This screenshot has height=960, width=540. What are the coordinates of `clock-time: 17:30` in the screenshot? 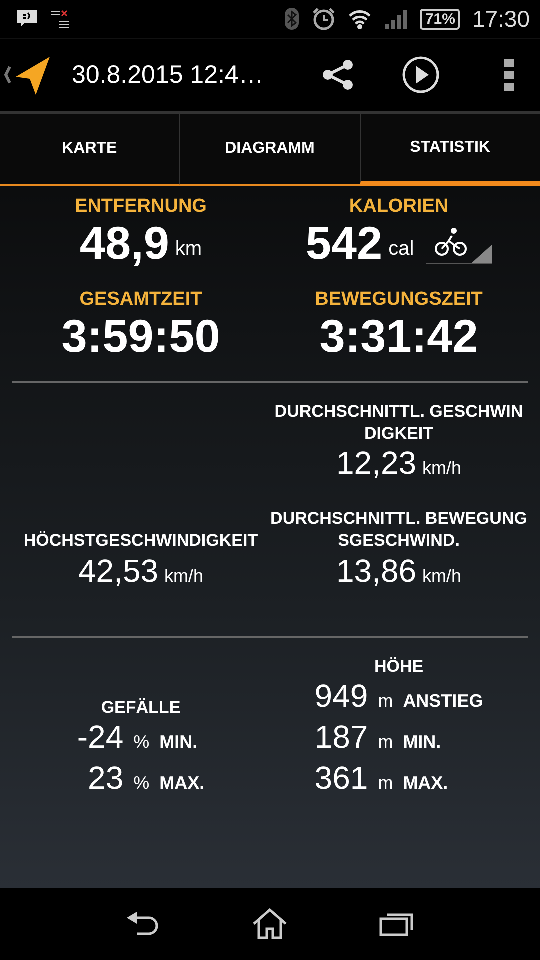 It's located at (501, 19).